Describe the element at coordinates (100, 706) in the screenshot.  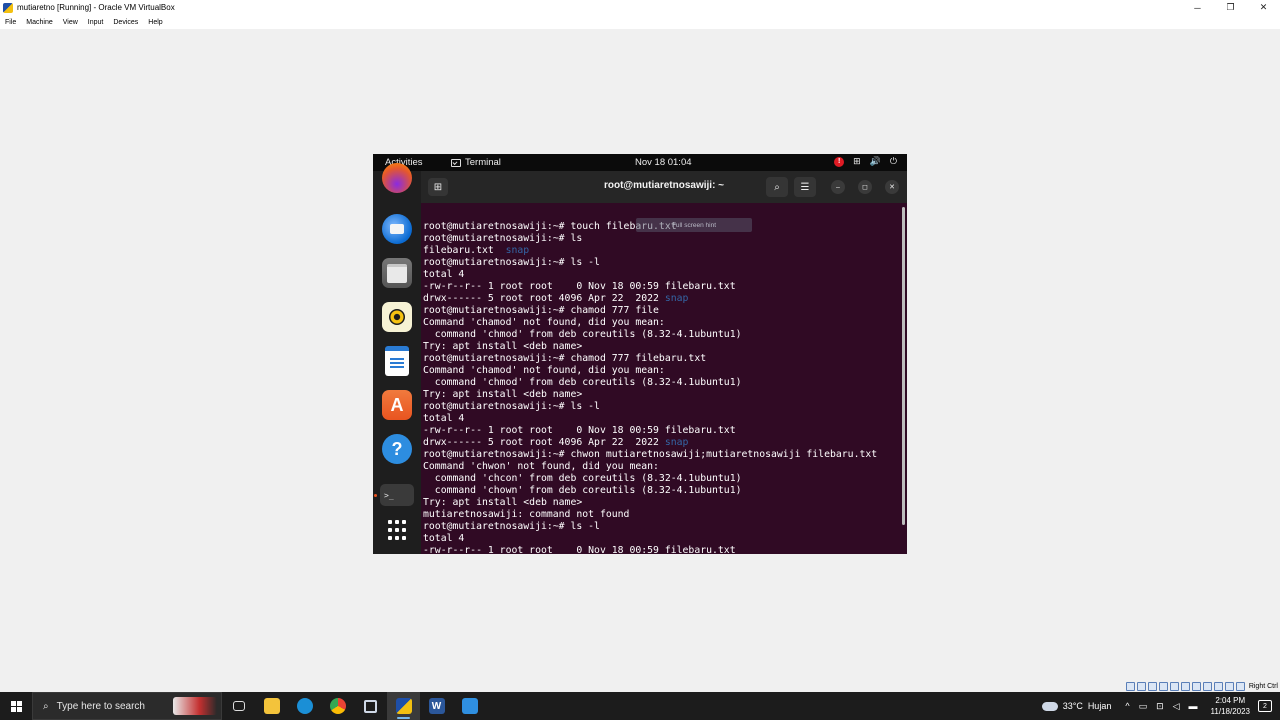
I see `search-placeholder: Type here to search` at that location.